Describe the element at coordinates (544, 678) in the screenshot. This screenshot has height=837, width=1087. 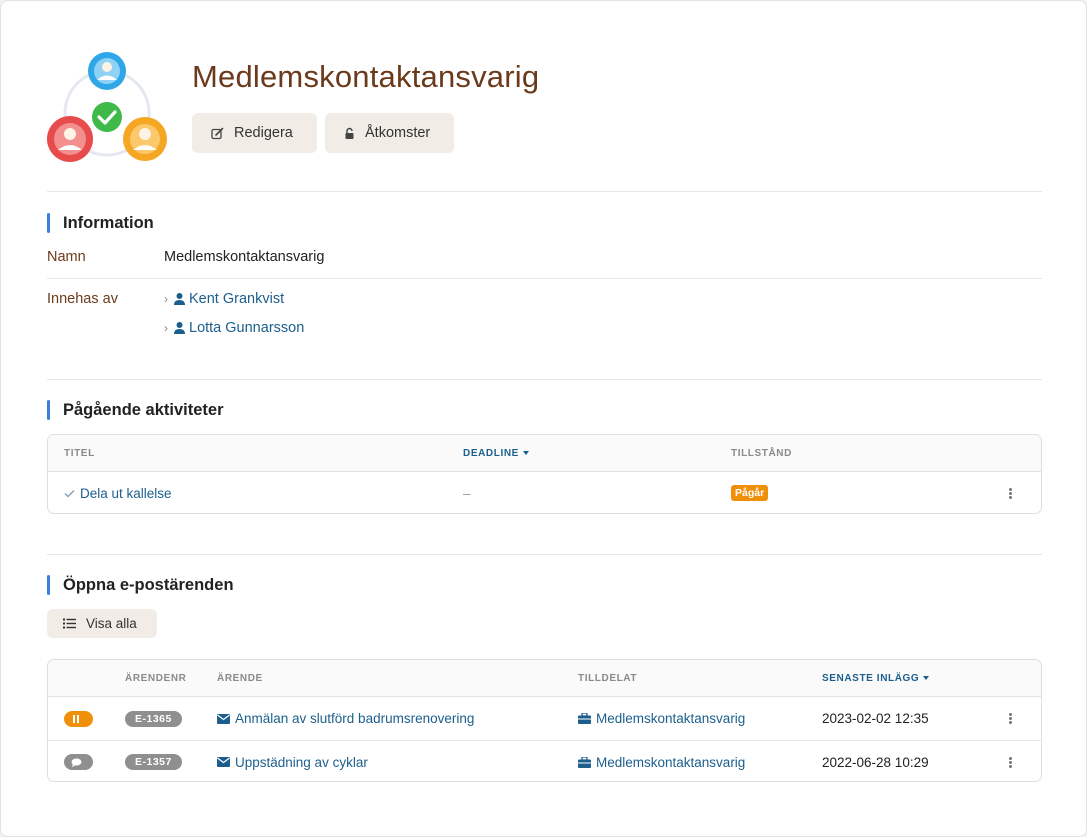
I see `table-header: ÄRENDENR ÄRENDE TILLDELAT SENASTE INLÄGG` at that location.